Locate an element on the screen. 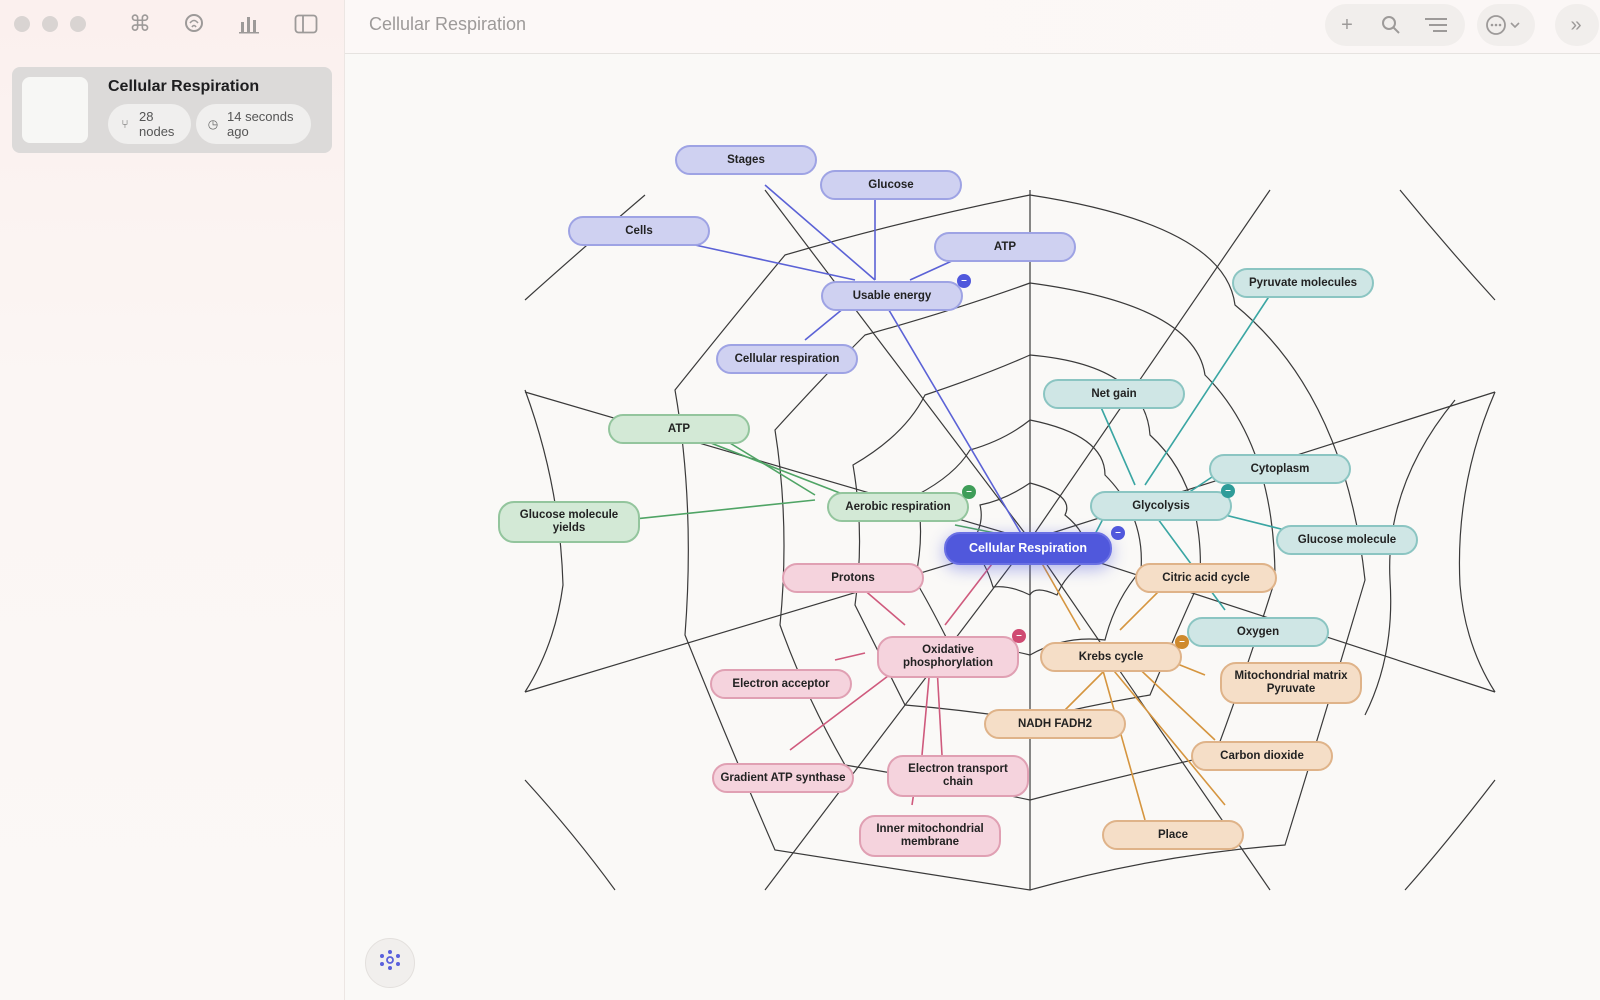 The height and width of the screenshot is (1000, 1600). node-oxidative-phosphorylation: Oxidative phosphorylation is located at coordinates (948, 657).